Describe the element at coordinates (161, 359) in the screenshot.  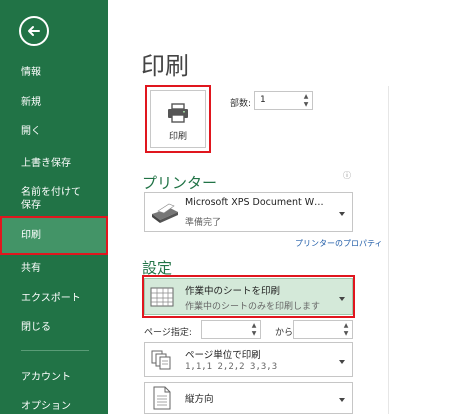
I see `collated-pages-icon` at that location.